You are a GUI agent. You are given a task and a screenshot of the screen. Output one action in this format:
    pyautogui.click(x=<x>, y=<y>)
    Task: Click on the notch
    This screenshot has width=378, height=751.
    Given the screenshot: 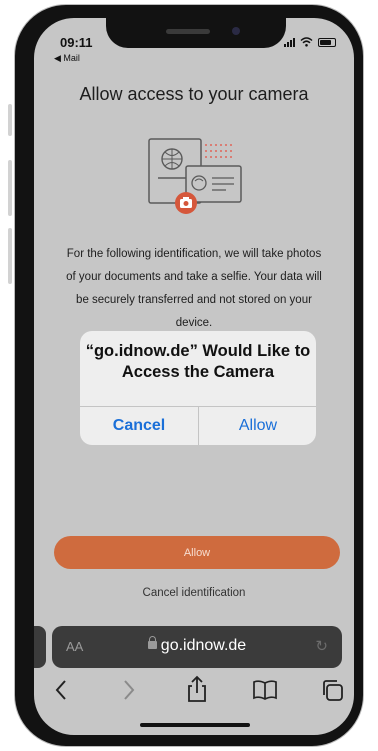 What is the action you would take?
    pyautogui.click(x=196, y=33)
    